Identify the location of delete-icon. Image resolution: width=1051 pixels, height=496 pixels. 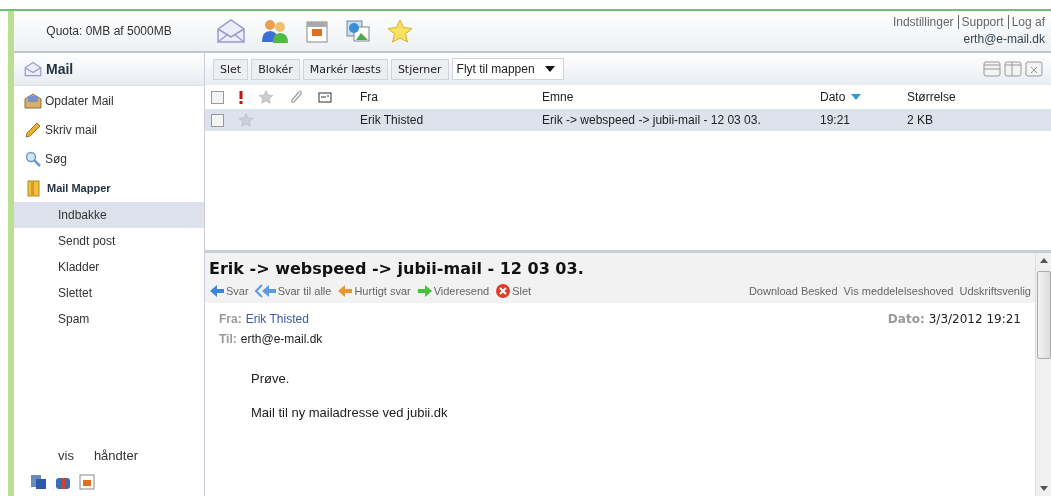
(503, 291).